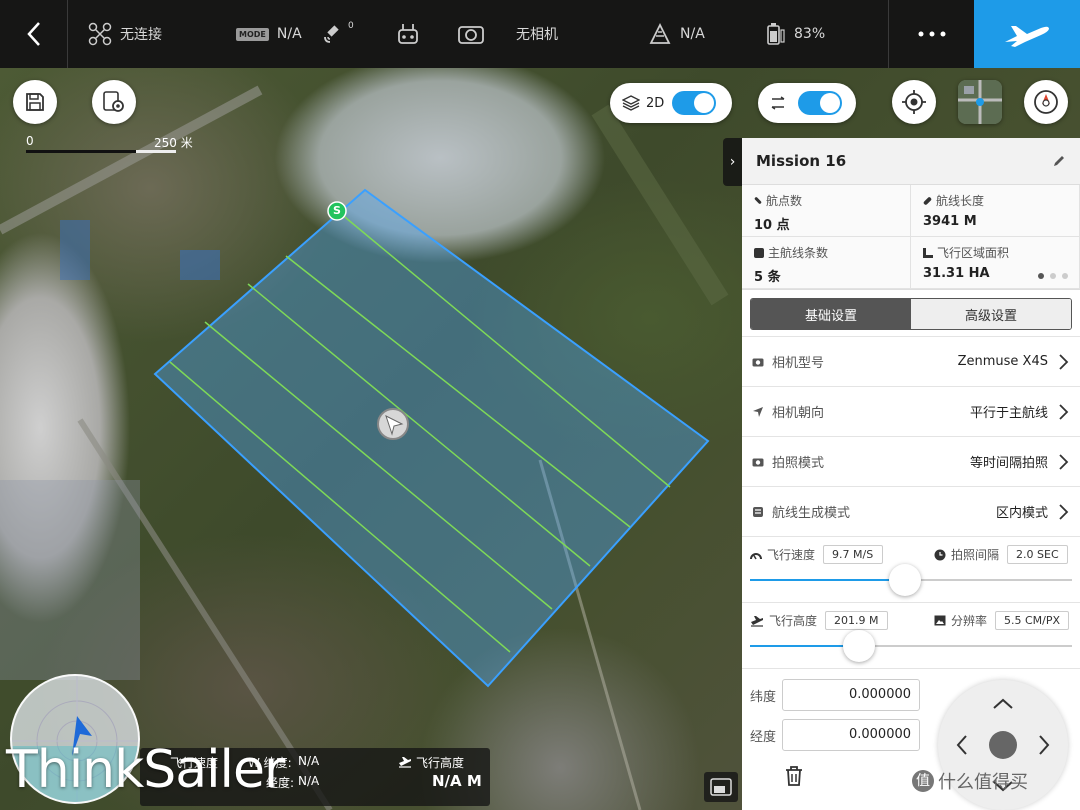  I want to click on top-status-bar: 无连接 MODE N/A 0 无相机 N/A 83%, so click(540, 34).